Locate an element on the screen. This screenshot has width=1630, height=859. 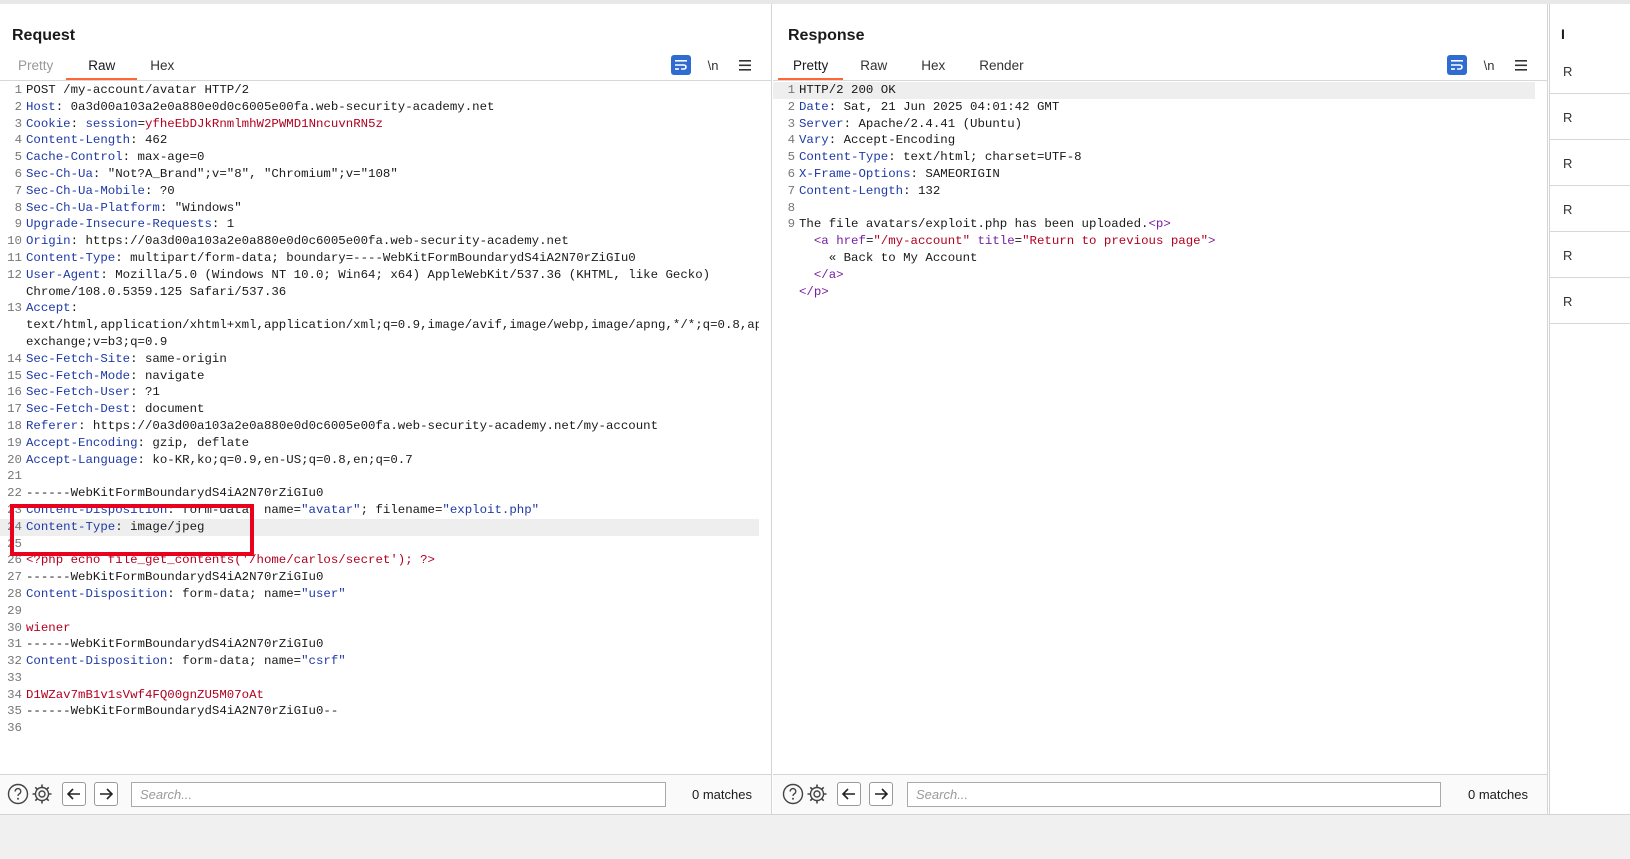
line-number is located at coordinates (786, 275).